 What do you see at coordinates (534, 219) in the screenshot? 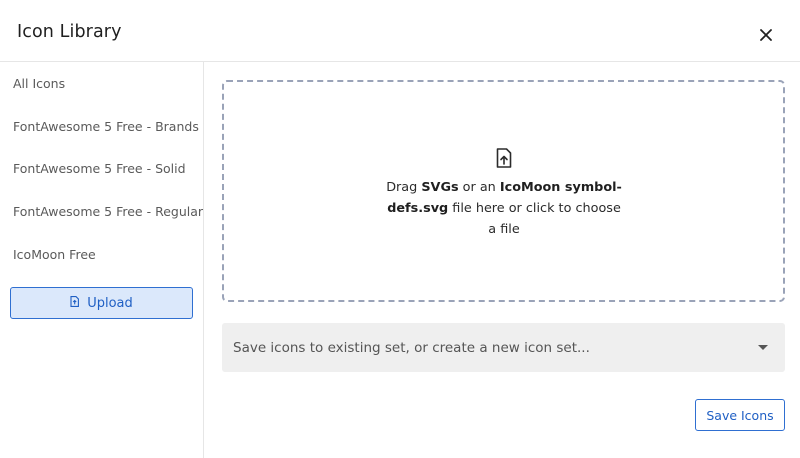
I see `dropzone-text-suffix: file here or click to choose a file` at bounding box center [534, 219].